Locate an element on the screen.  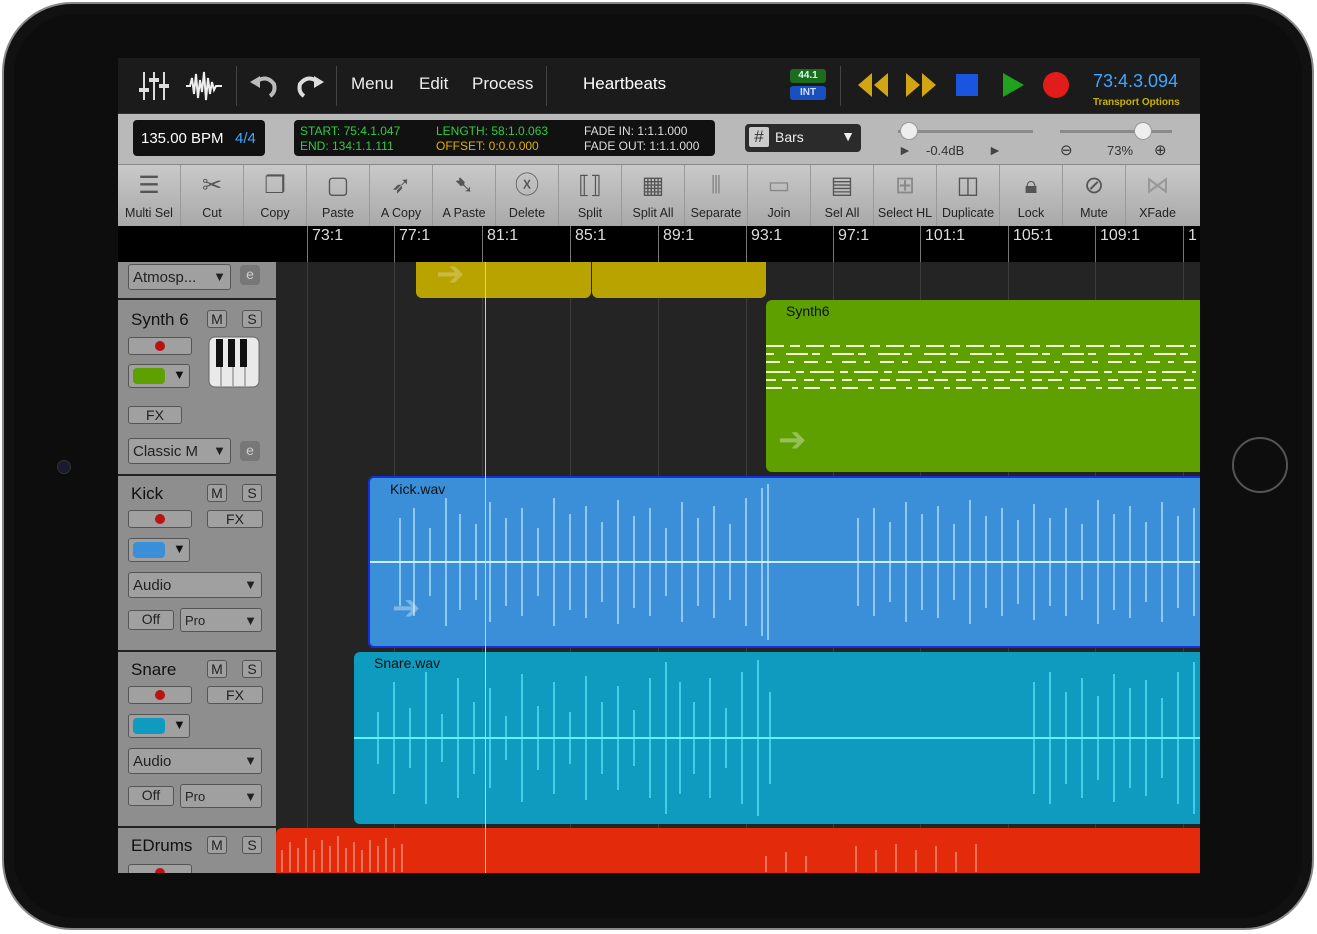
sample-rate-badge: 44.1 INT is located at coordinates (808, 84).